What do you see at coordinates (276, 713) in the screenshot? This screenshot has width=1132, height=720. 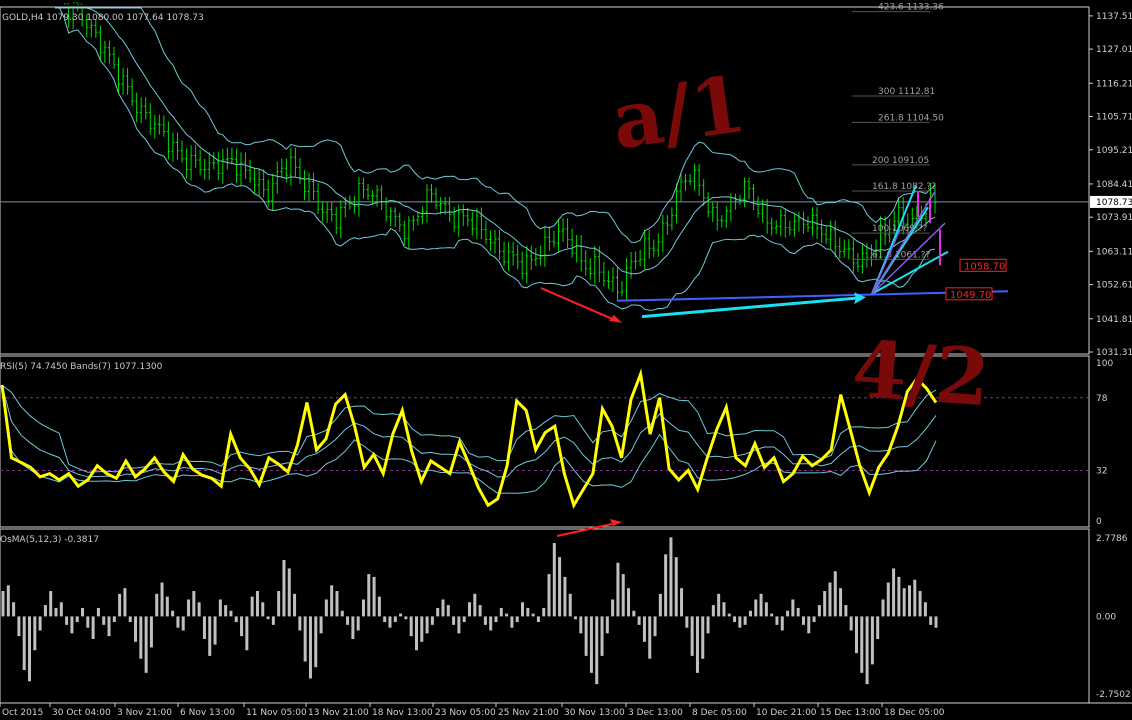 I see `x-tick-label: 11 Nov 05:00` at bounding box center [276, 713].